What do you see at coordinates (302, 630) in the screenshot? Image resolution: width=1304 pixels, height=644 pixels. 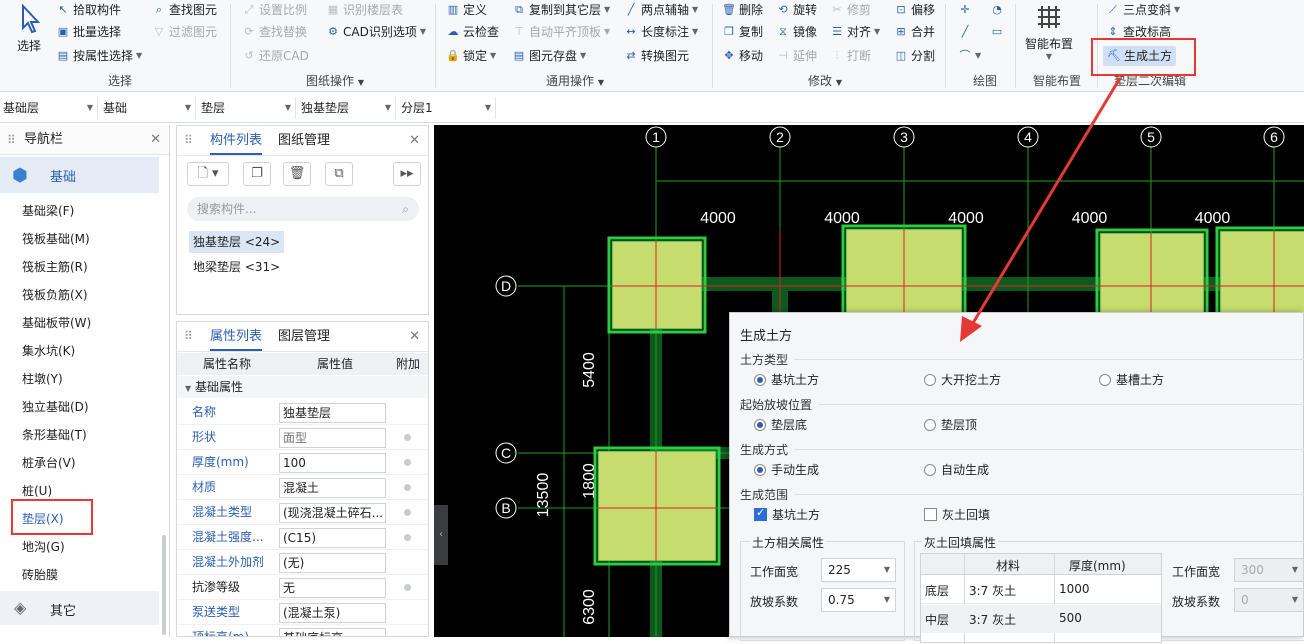 I see `property-row: 顶标高(m) 基础底标高` at bounding box center [302, 630].